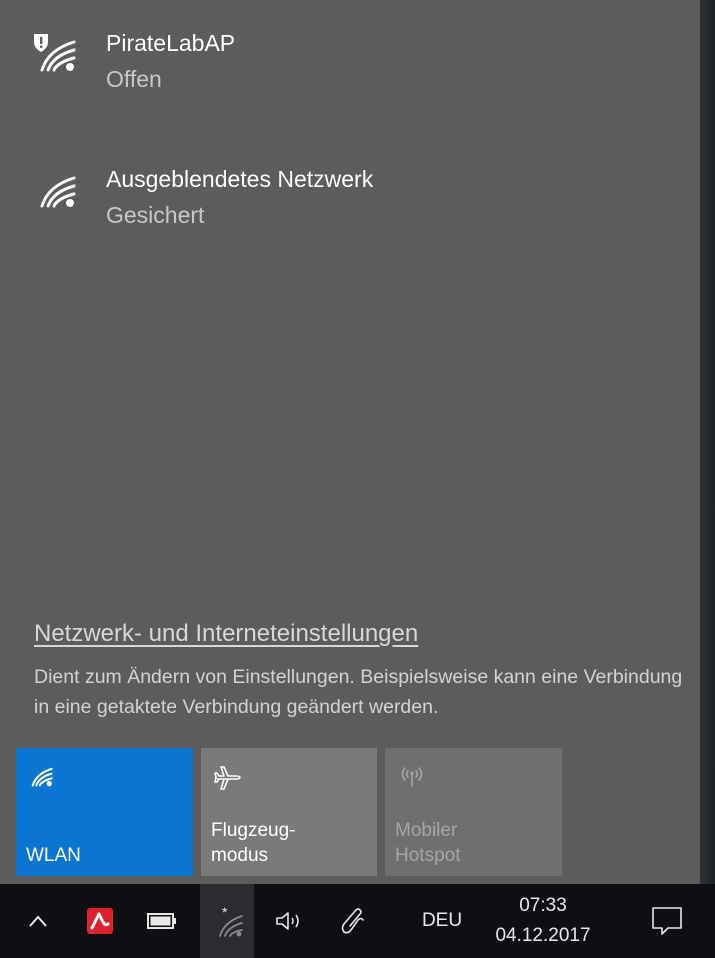  What do you see at coordinates (53, 855) in the screenshot?
I see `wlan-label: WLAN` at bounding box center [53, 855].